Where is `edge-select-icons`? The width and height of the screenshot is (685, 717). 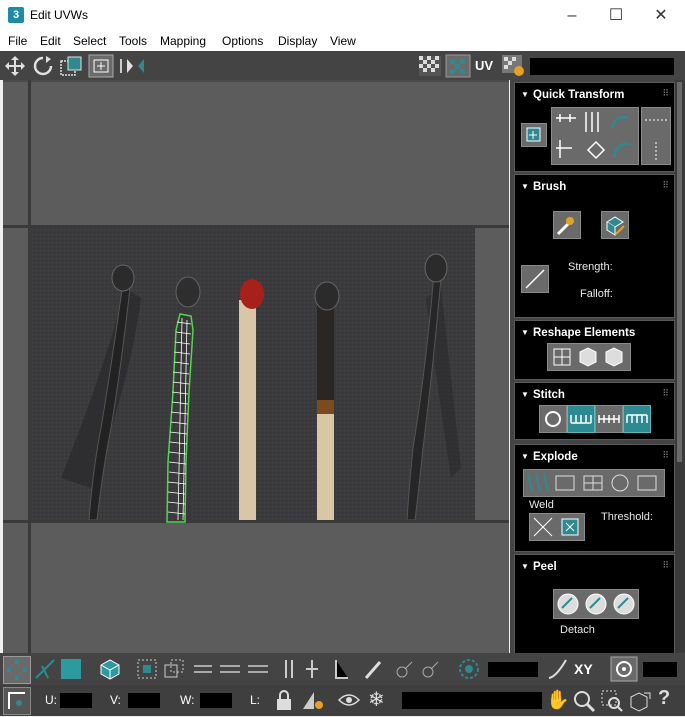
edge-select-icons is located at coordinates (322, 669).